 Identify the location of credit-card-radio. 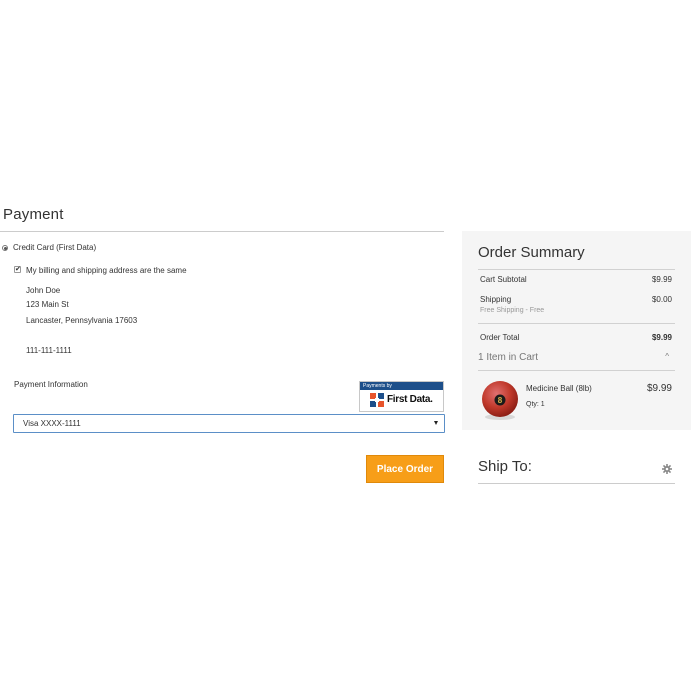
(5, 248).